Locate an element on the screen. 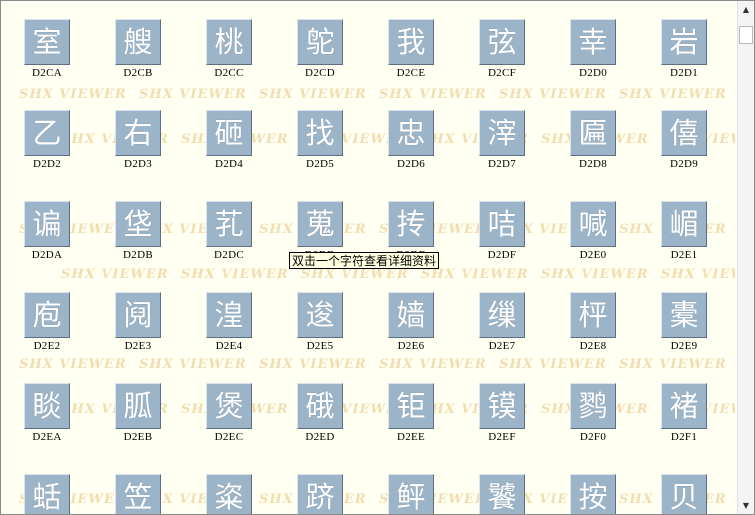  char-cell: 枰 D2E8 is located at coordinates (593, 323).